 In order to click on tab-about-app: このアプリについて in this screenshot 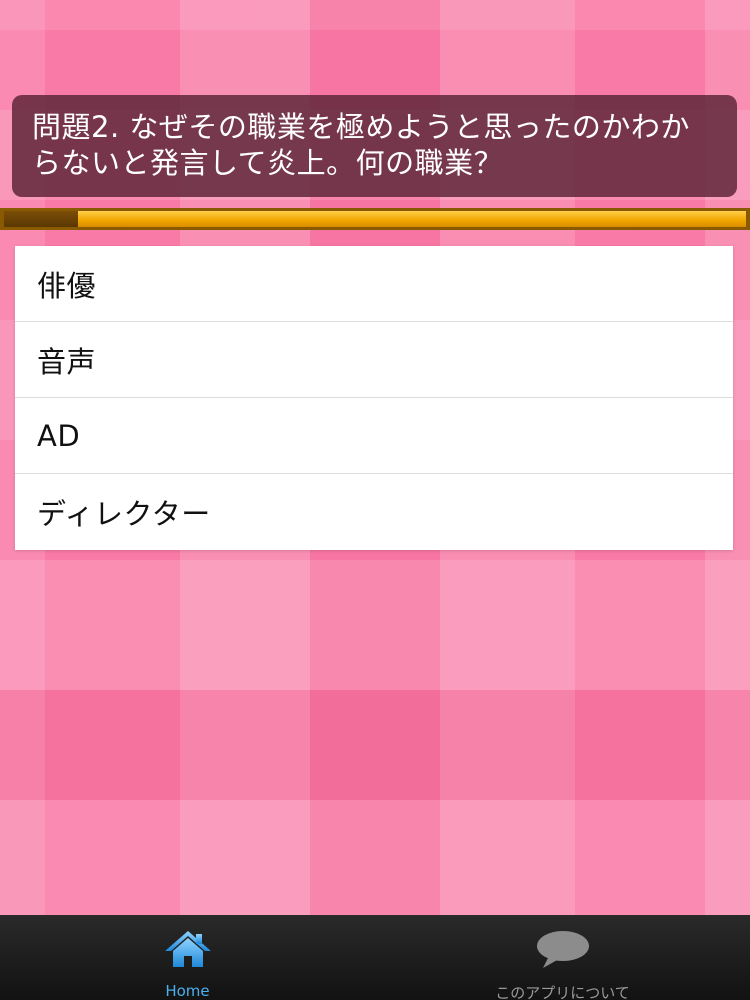, I will do `click(562, 957)`.